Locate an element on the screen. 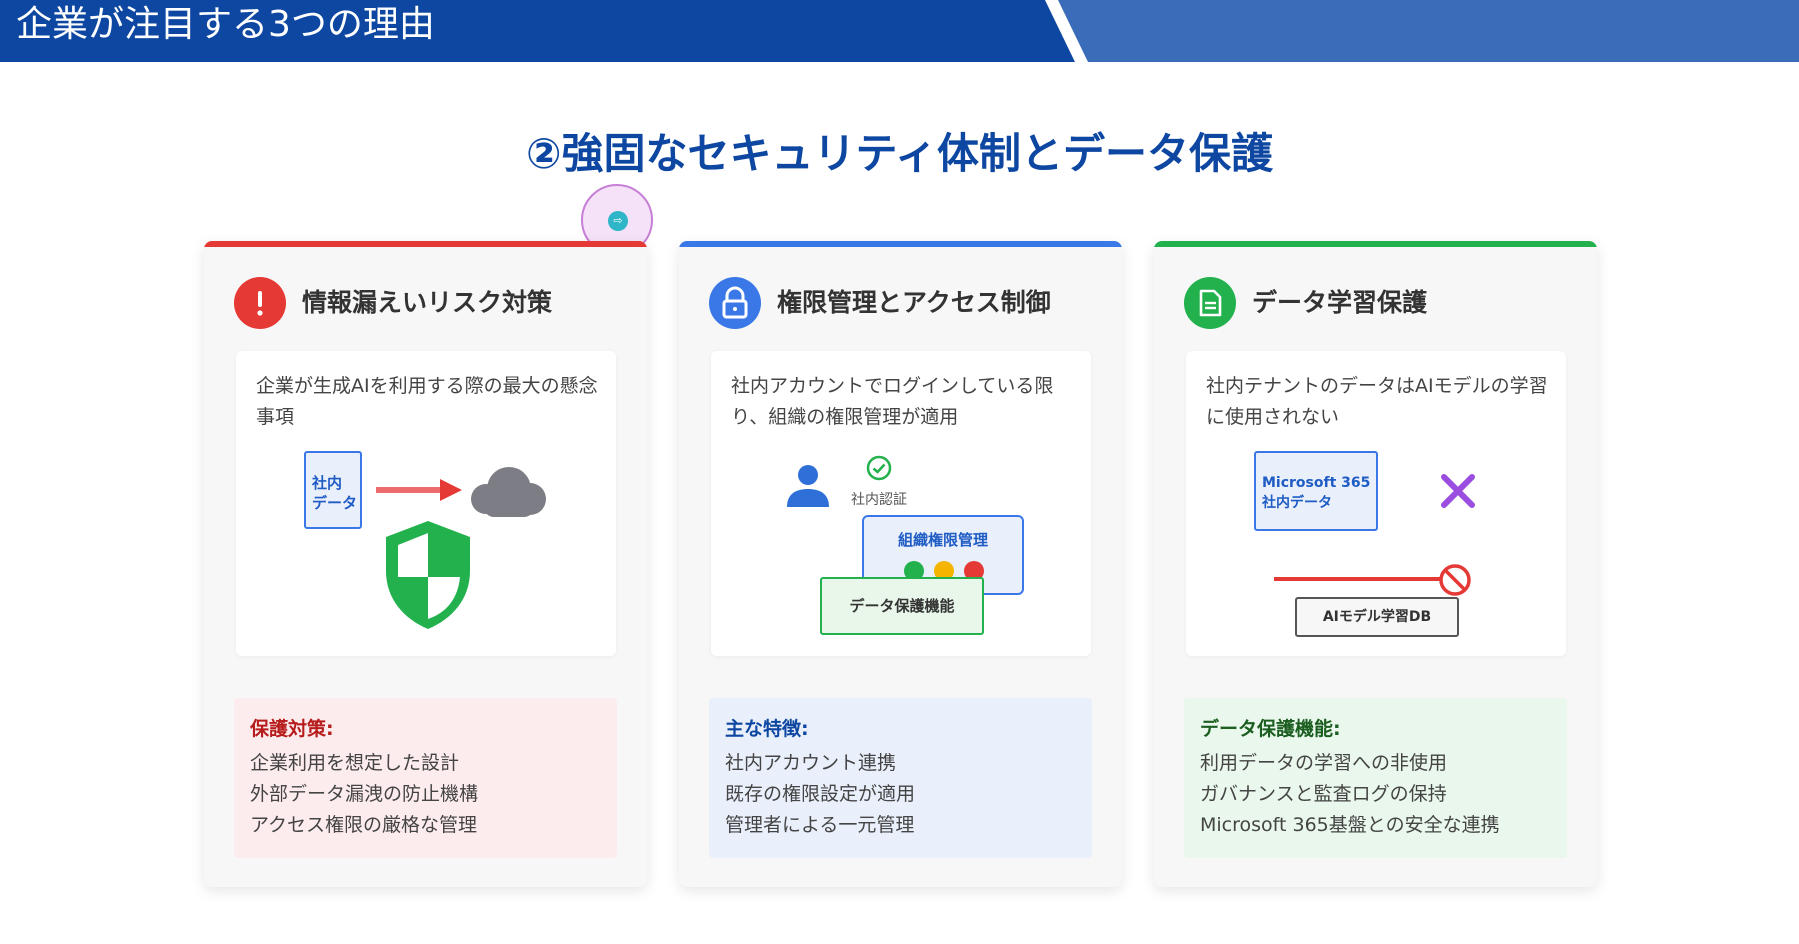 Image resolution: width=1799 pixels, height=944 pixels. list-item: 利用データの学習への非使用 is located at coordinates (1324, 763).